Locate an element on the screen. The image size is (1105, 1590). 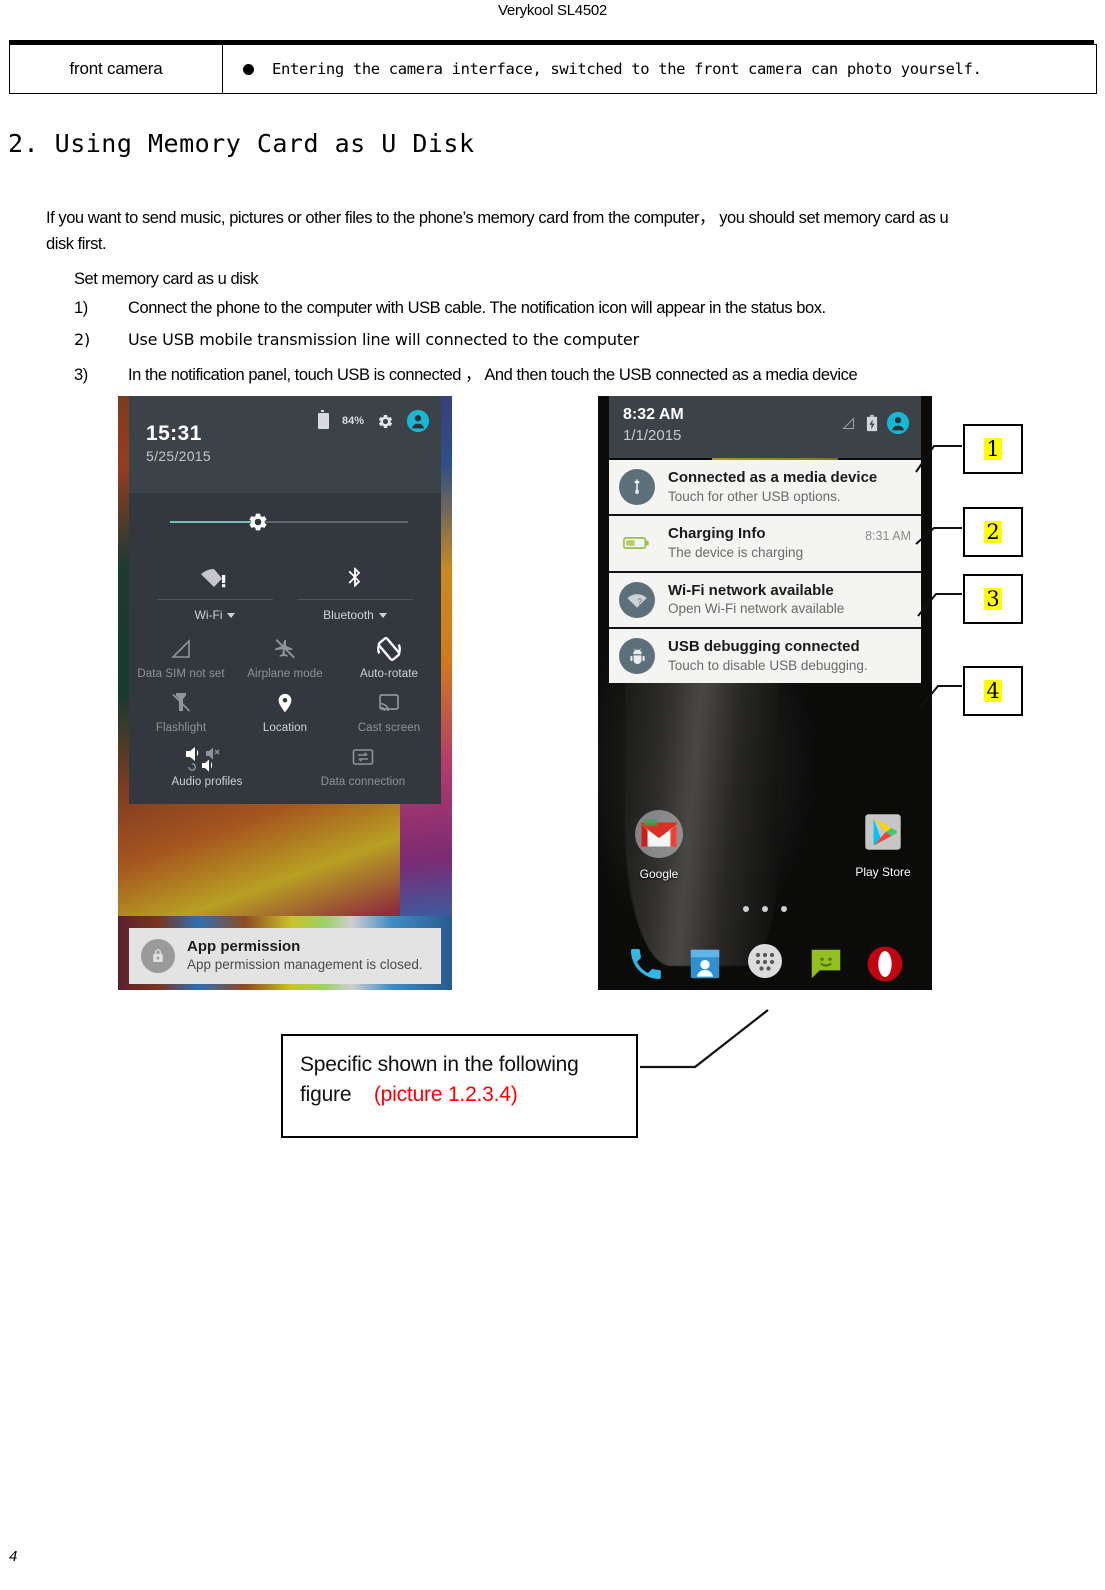
tile-row-3: Audio profiles Data connection is located at coordinates (285, 765).